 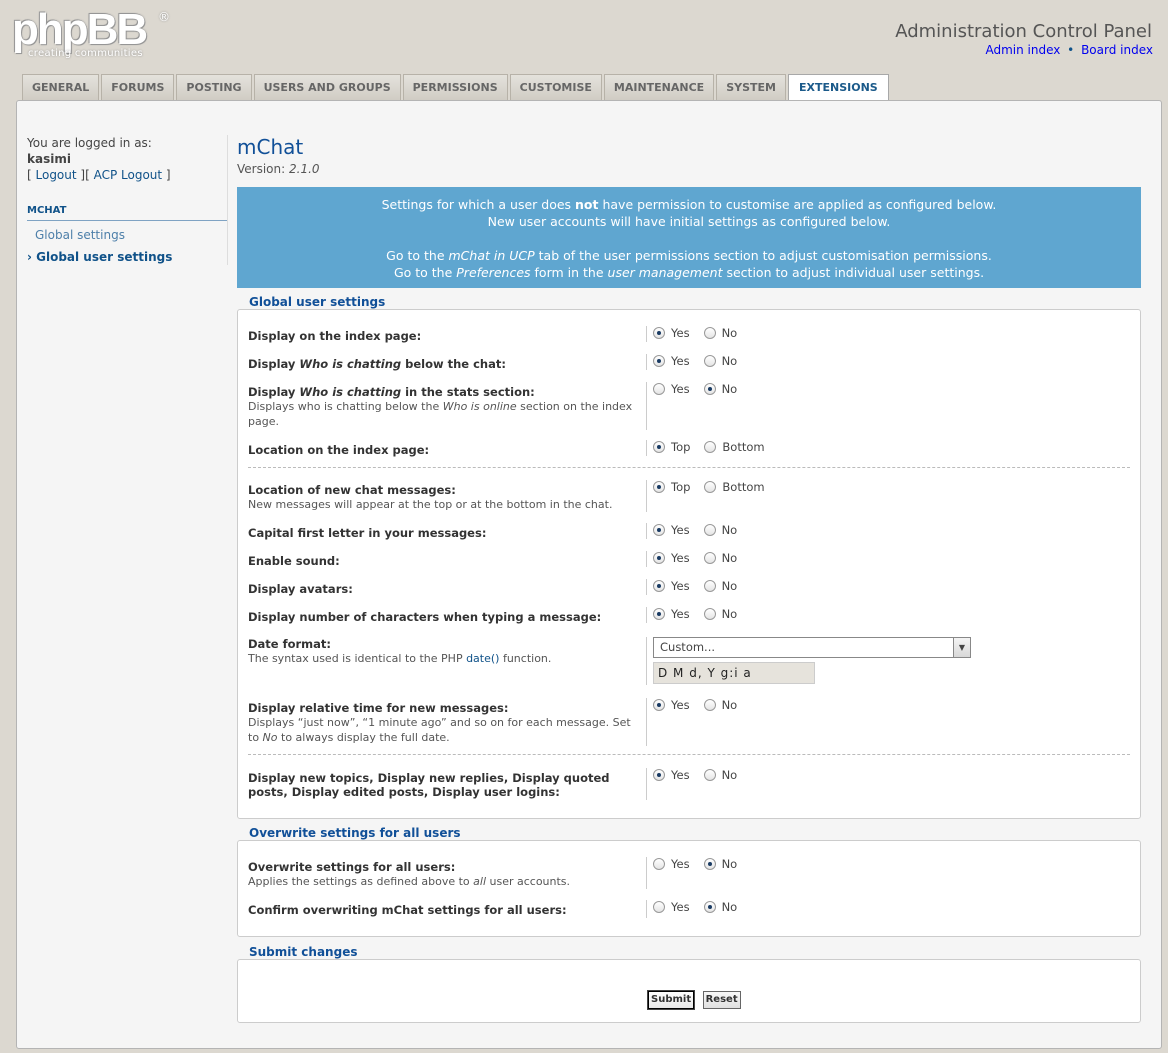 What do you see at coordinates (352, 867) in the screenshot?
I see `label-text: Overwrite settings for all users:` at bounding box center [352, 867].